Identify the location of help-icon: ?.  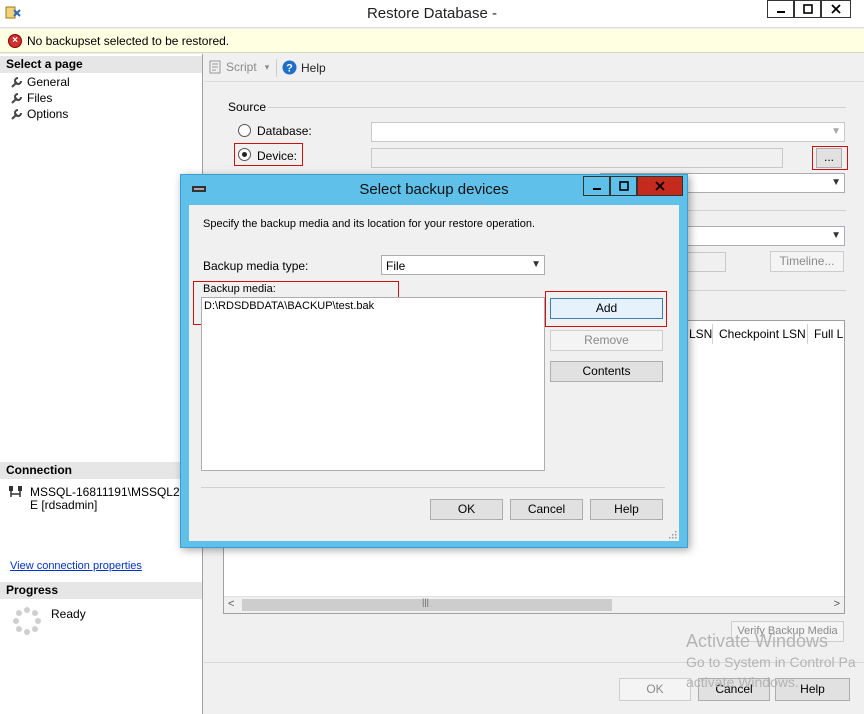
(289, 67).